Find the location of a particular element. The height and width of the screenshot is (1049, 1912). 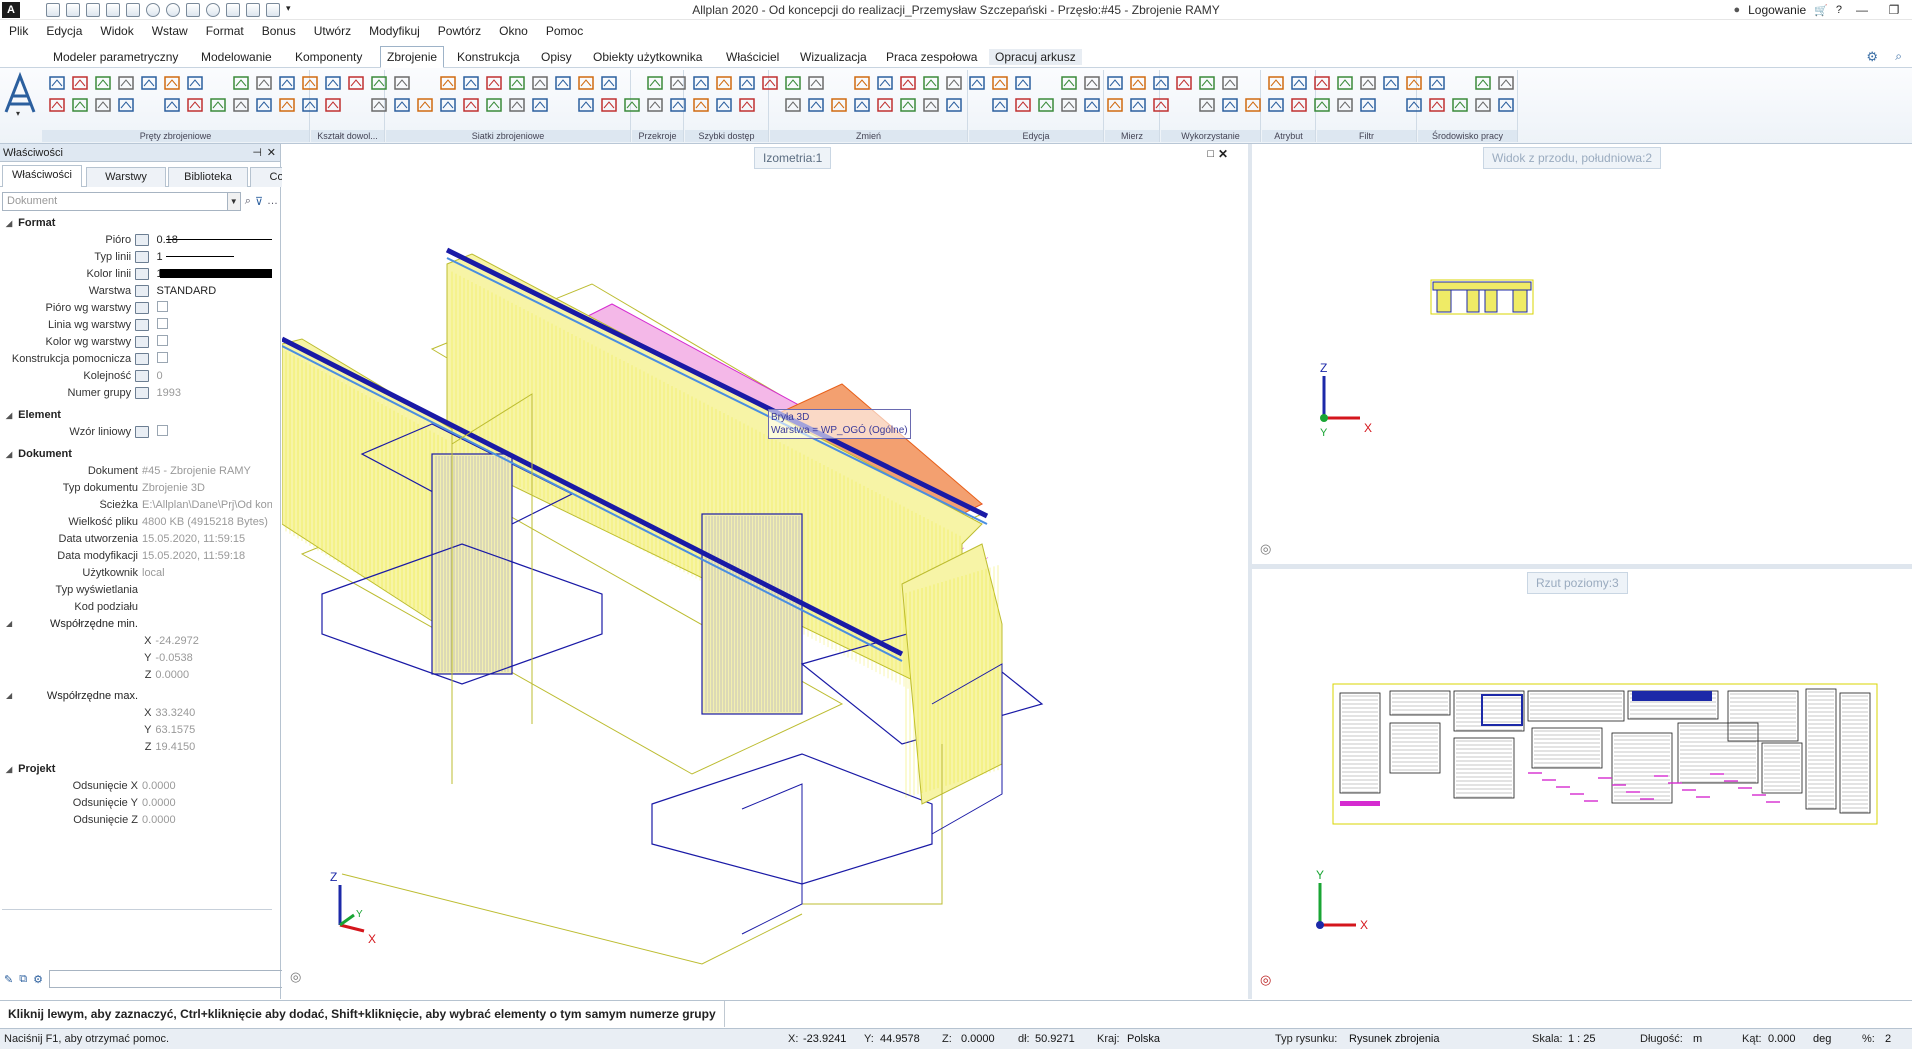

property-row: Konstrukcja pomocnicza is located at coordinates (140, 358).